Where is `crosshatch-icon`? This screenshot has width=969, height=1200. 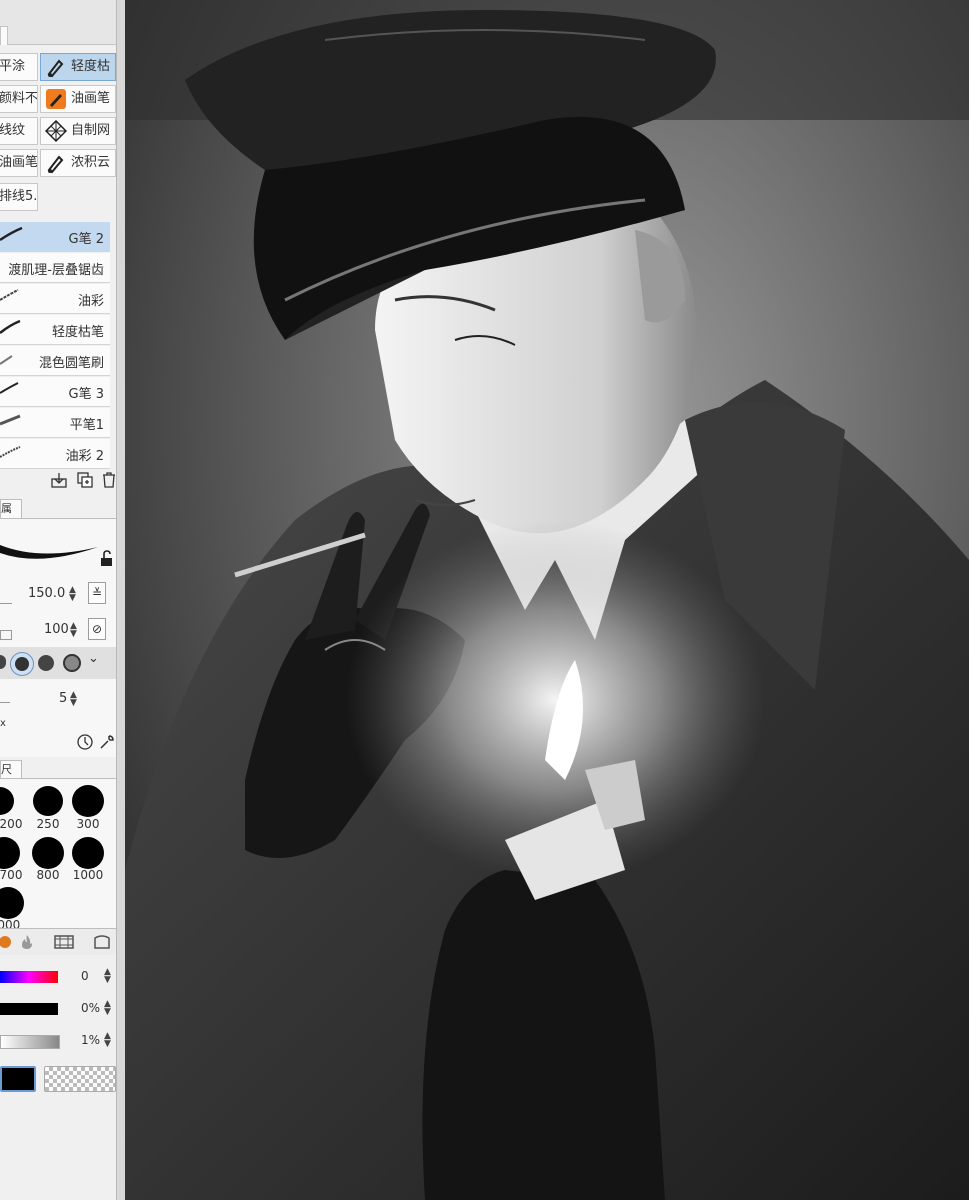
crosshatch-icon is located at coordinates (56, 130).